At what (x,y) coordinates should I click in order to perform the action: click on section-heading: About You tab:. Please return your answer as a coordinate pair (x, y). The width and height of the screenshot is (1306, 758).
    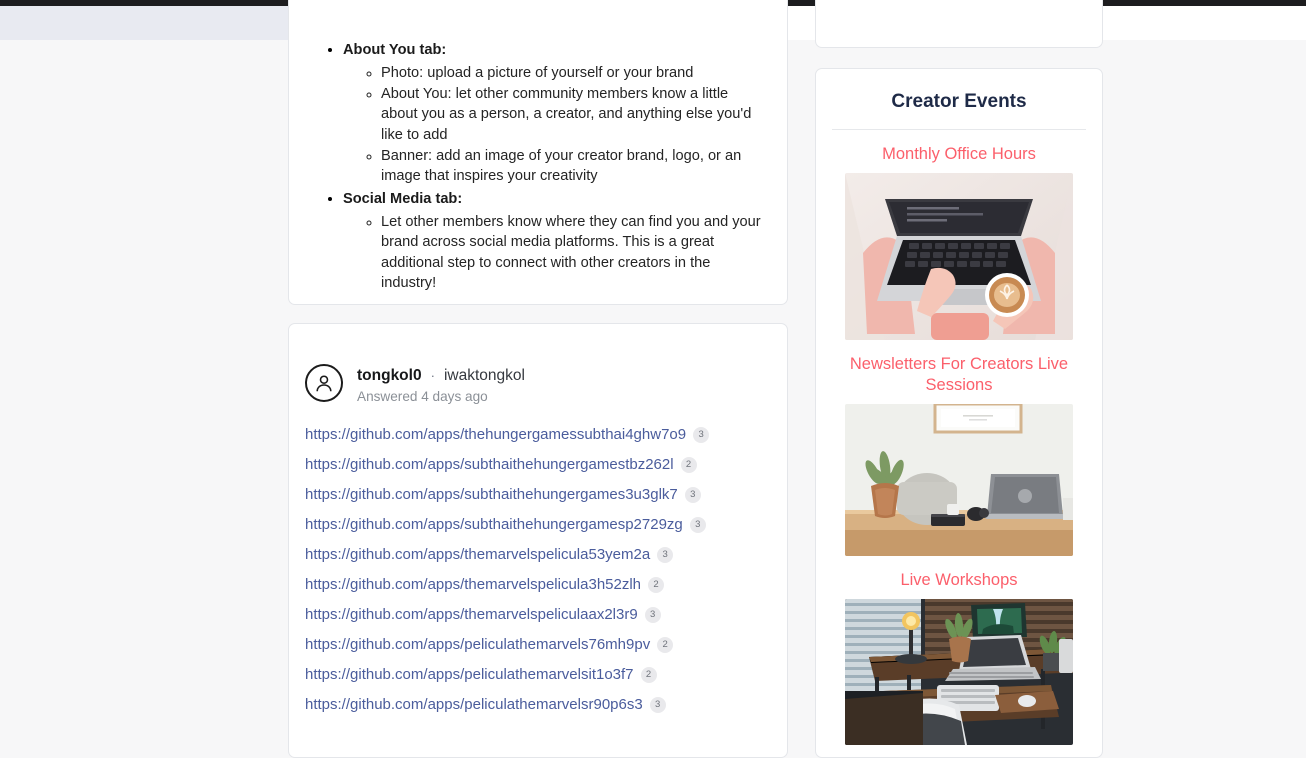
    Looking at the image, I should click on (395, 50).